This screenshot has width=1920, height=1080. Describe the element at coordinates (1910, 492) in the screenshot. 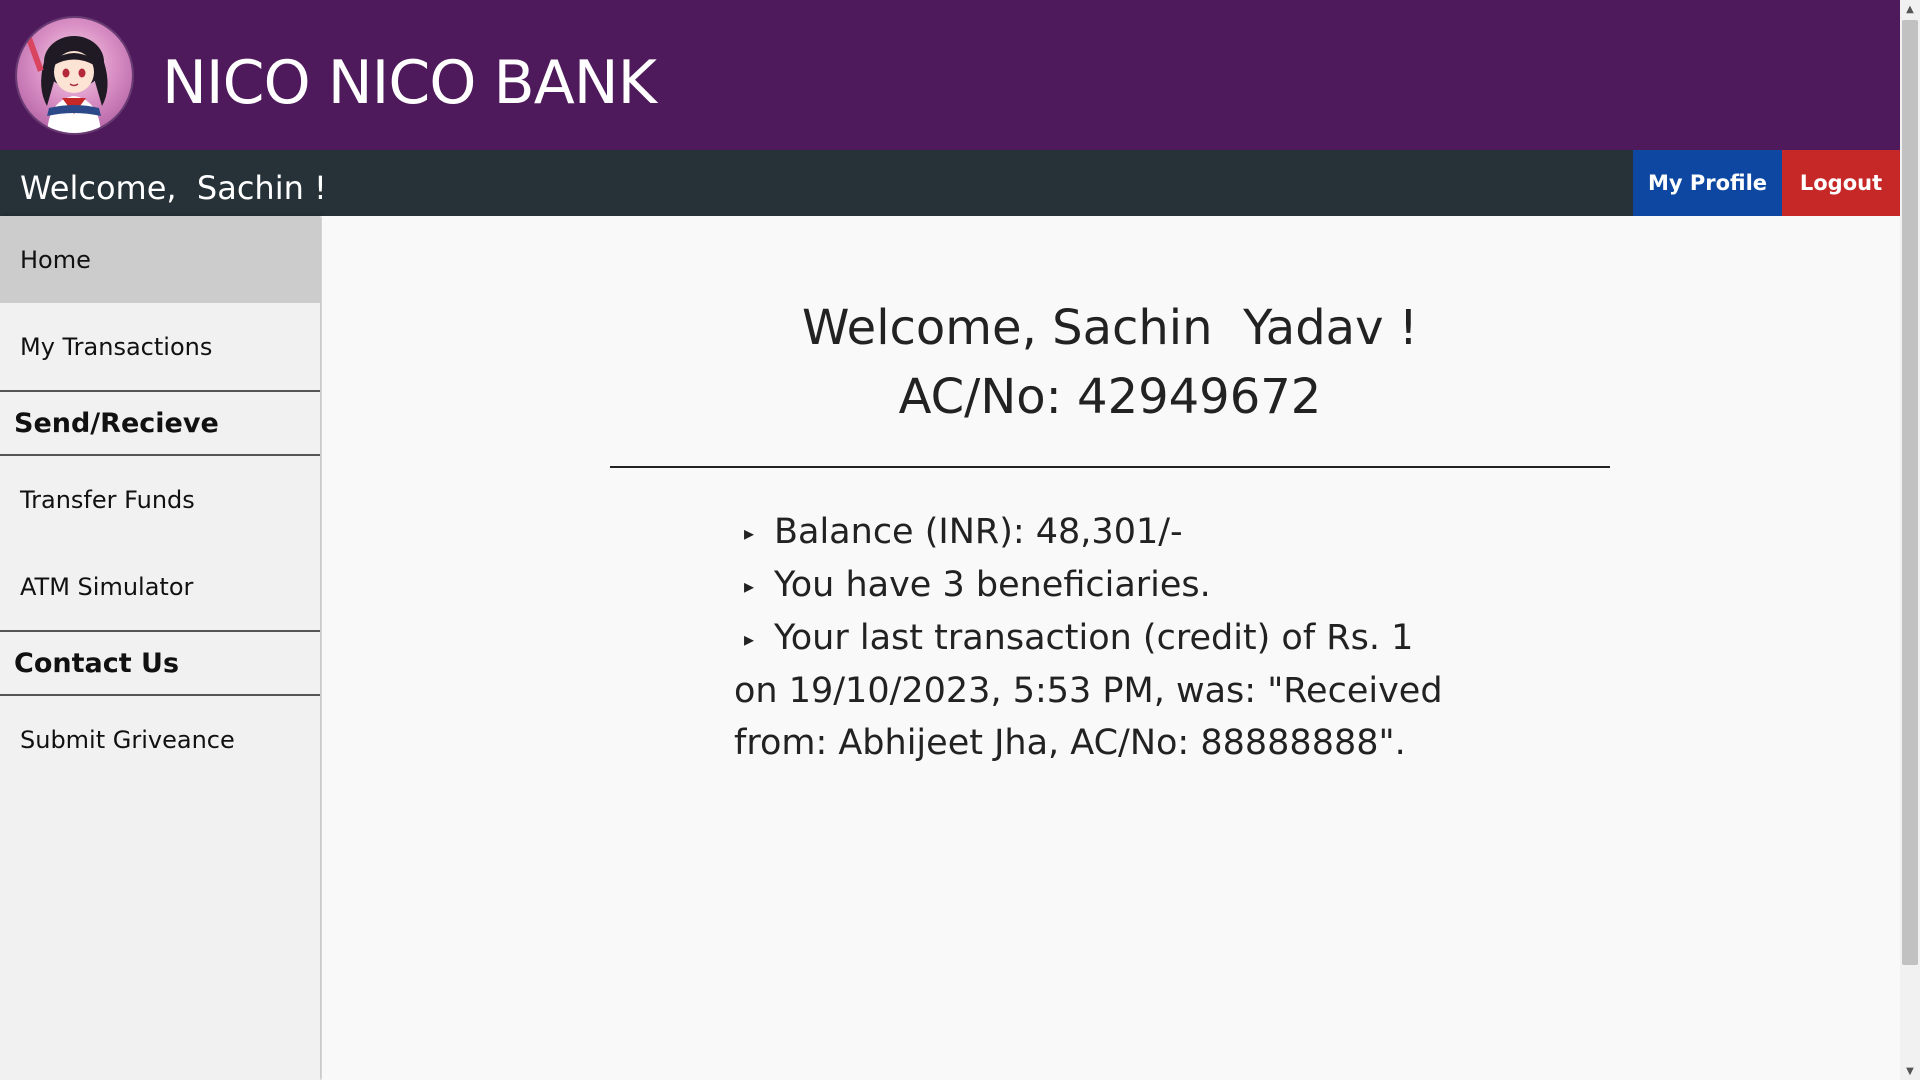

I see `scrollbar-thumb` at that location.